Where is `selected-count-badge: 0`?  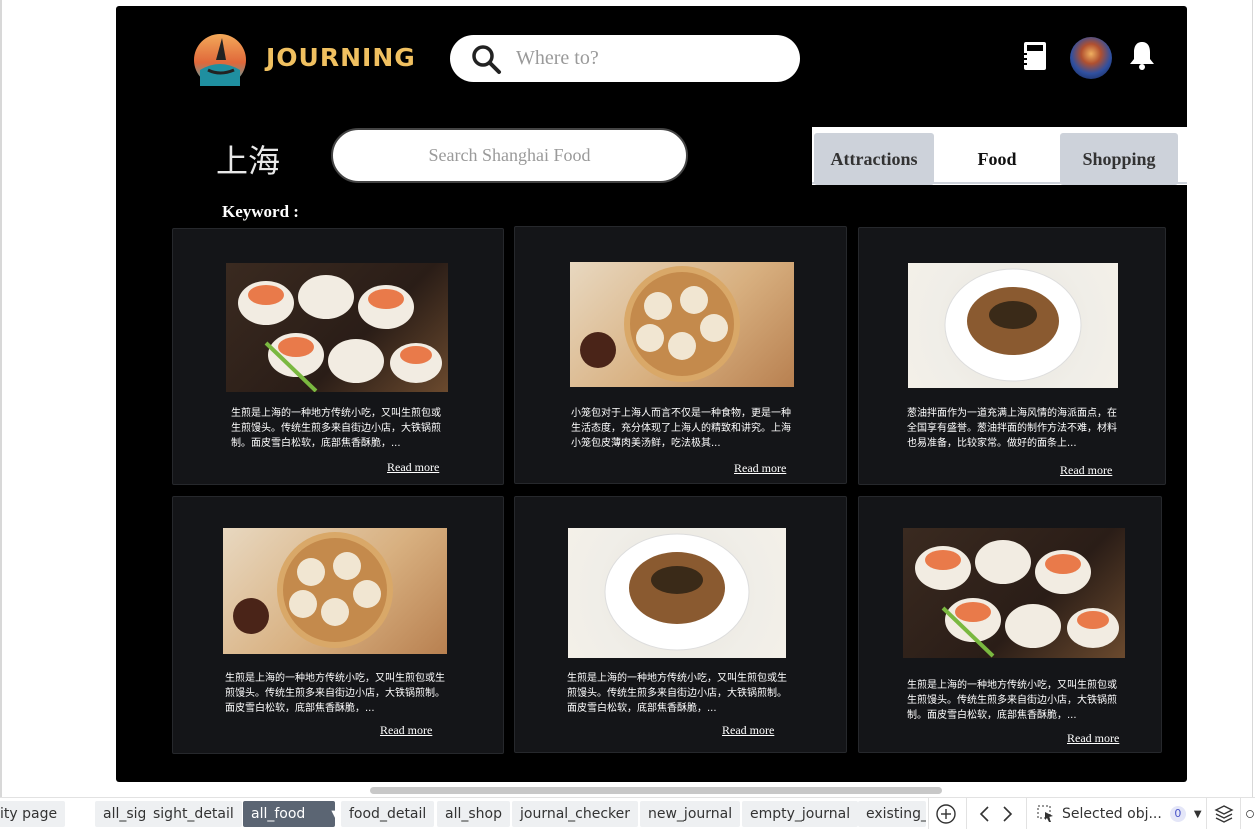 selected-count-badge: 0 is located at coordinates (1177, 814).